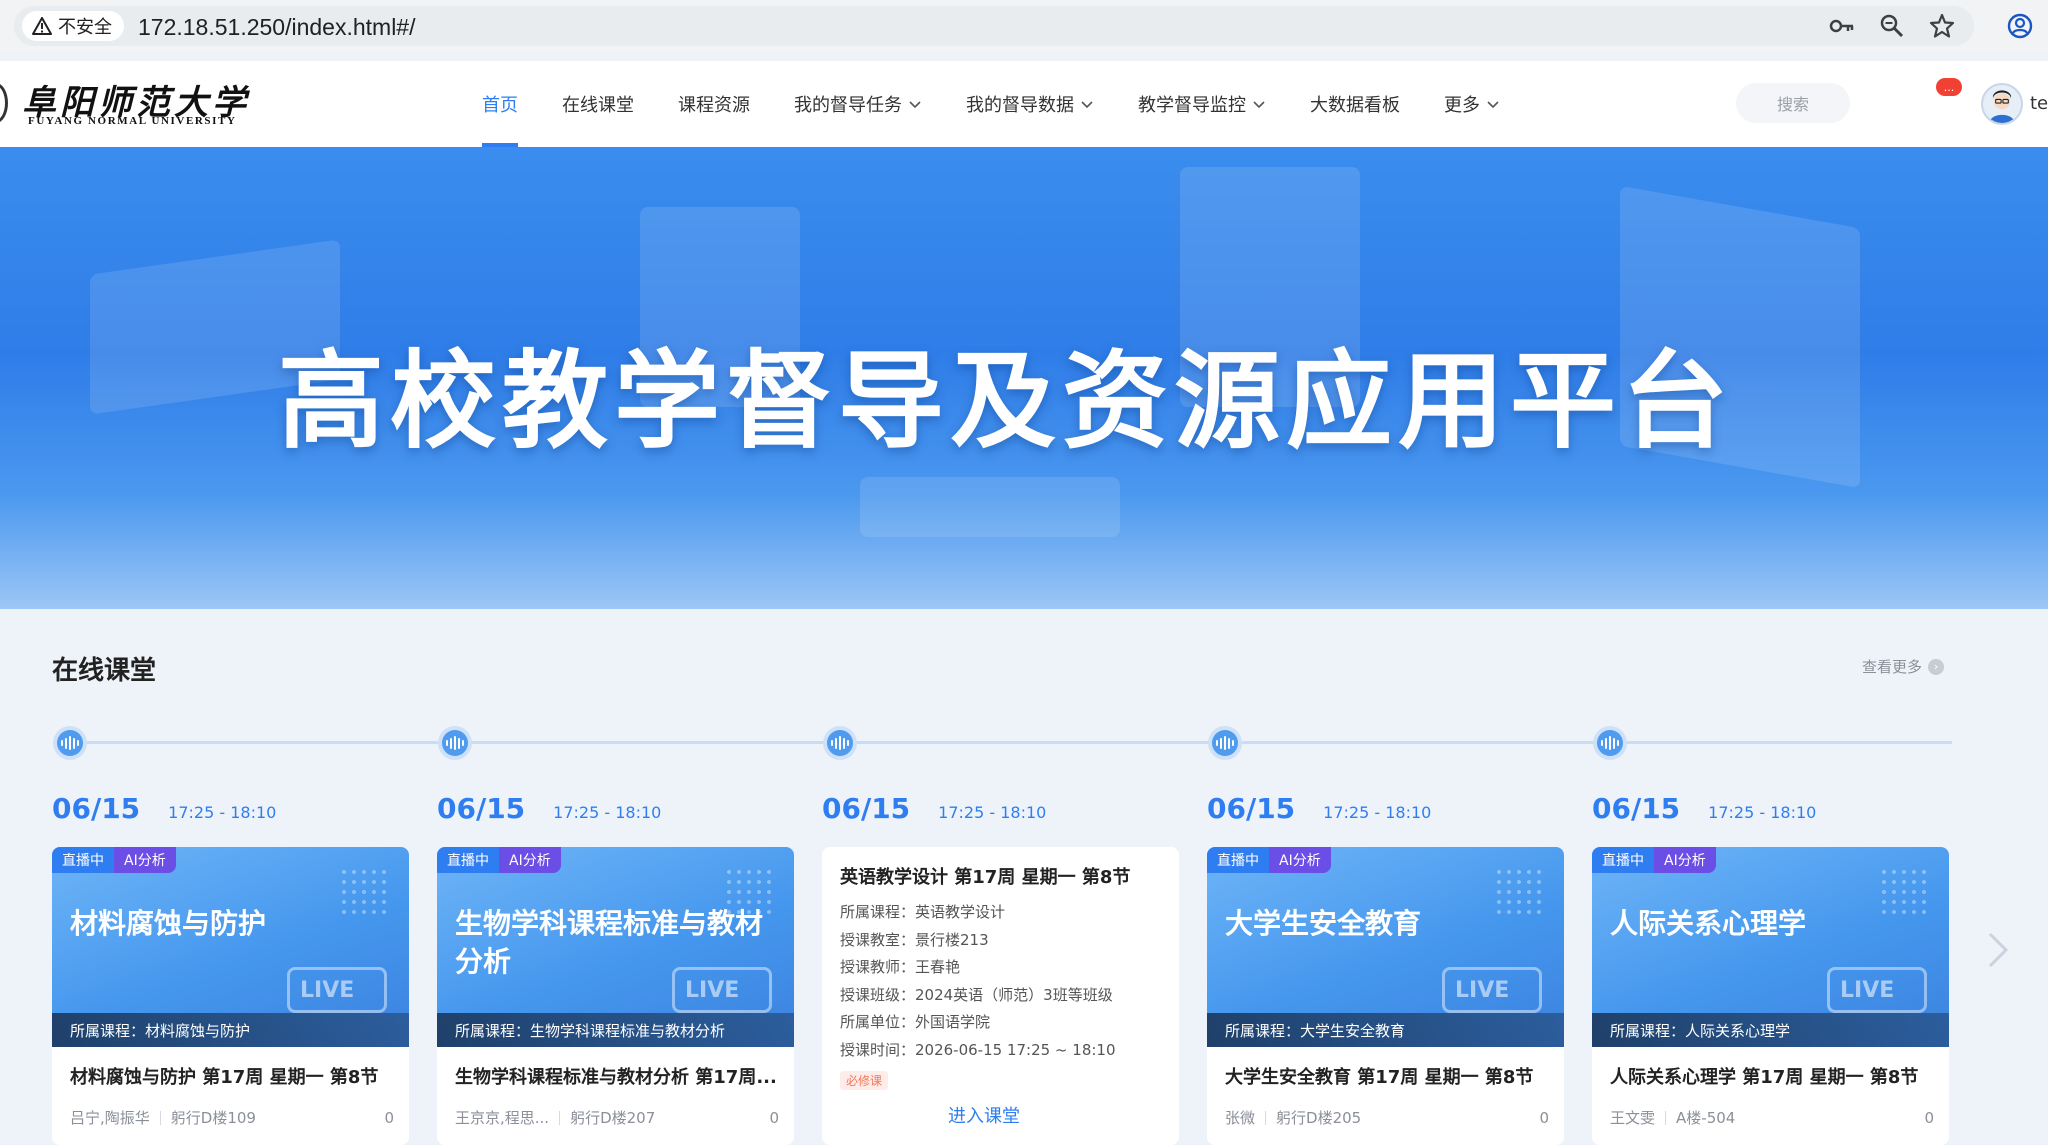  I want to click on nav-item-4: 我的督导数据, so click(1030, 104).